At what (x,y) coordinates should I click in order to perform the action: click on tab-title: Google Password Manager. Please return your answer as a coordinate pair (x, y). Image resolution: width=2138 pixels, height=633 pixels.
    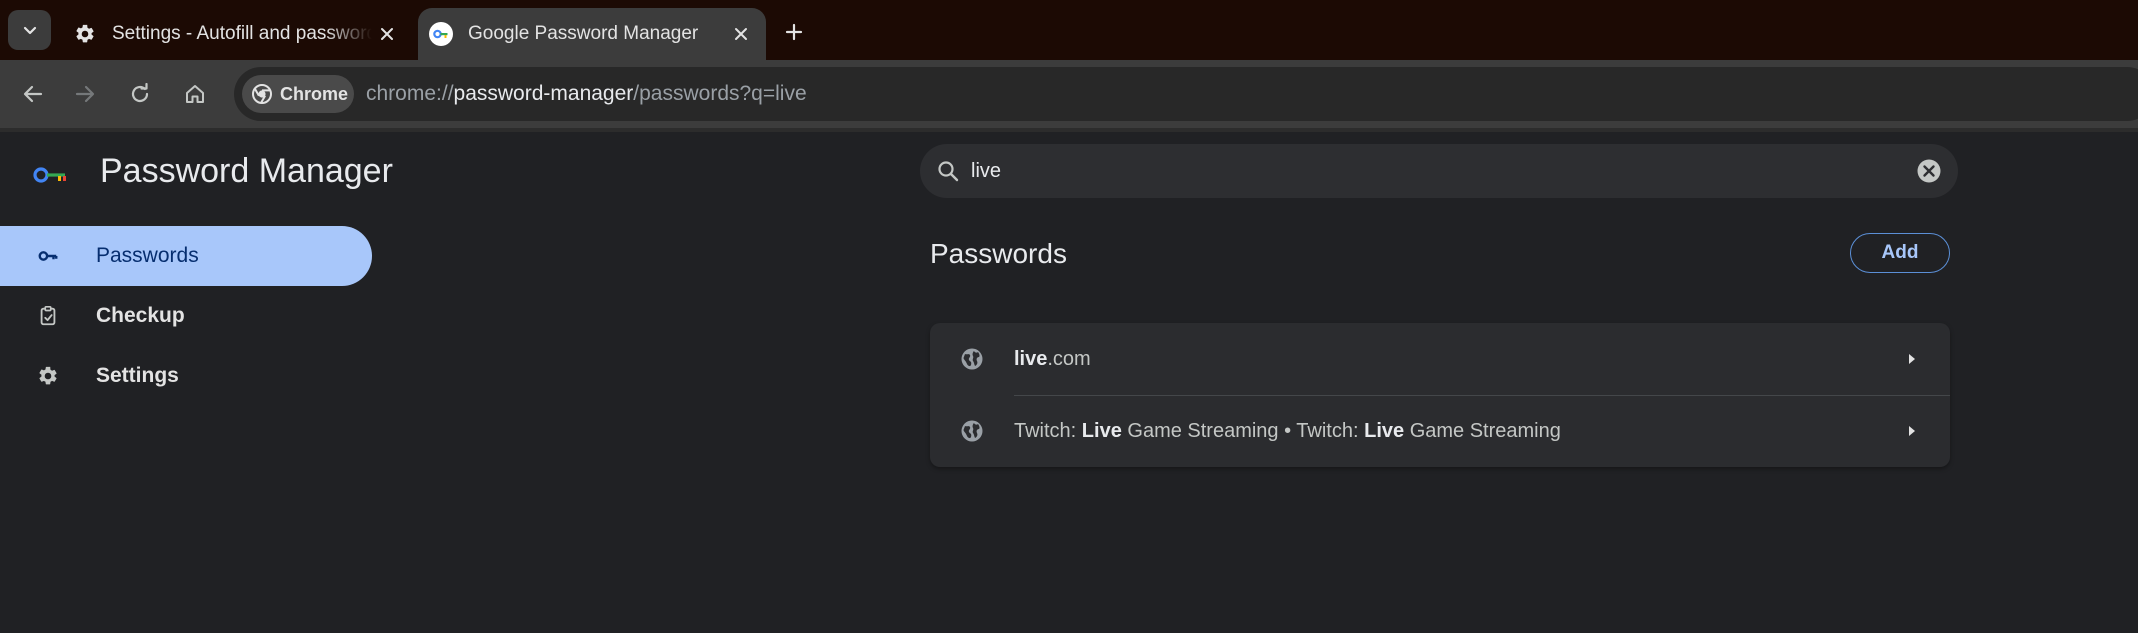
    Looking at the image, I should click on (583, 33).